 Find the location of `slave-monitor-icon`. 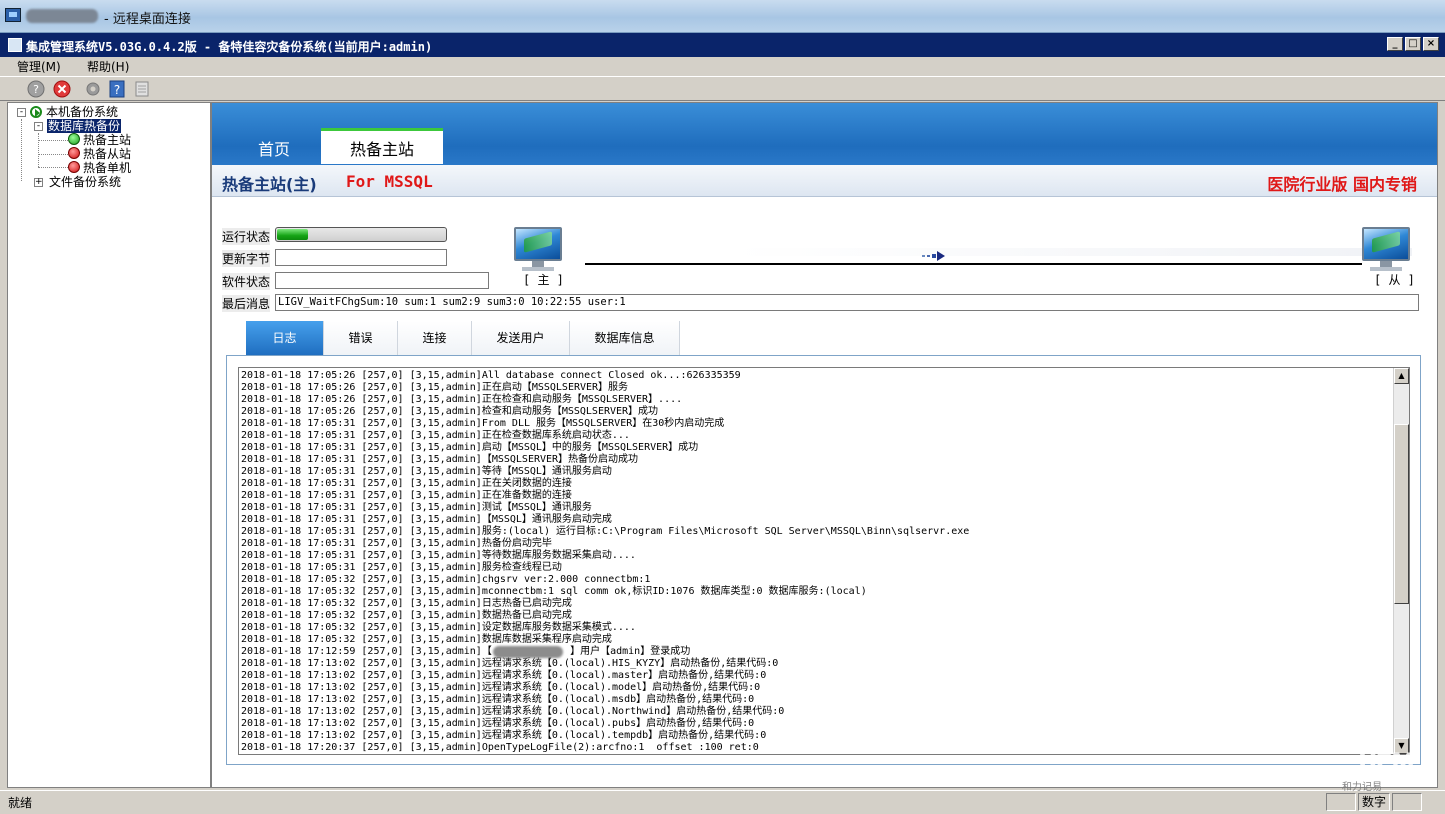

slave-monitor-icon is located at coordinates (1386, 249).